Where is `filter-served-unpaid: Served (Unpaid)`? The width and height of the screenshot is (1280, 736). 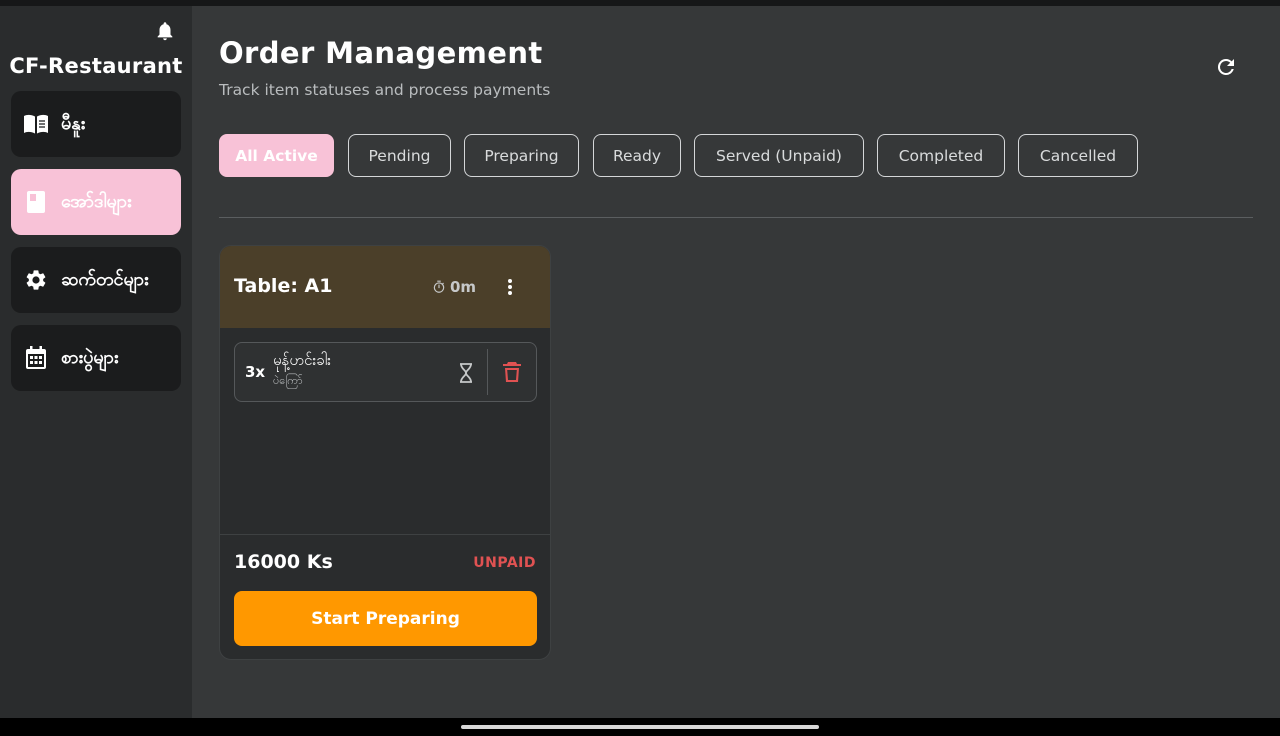
filter-served-unpaid: Served (Unpaid) is located at coordinates (779, 155).